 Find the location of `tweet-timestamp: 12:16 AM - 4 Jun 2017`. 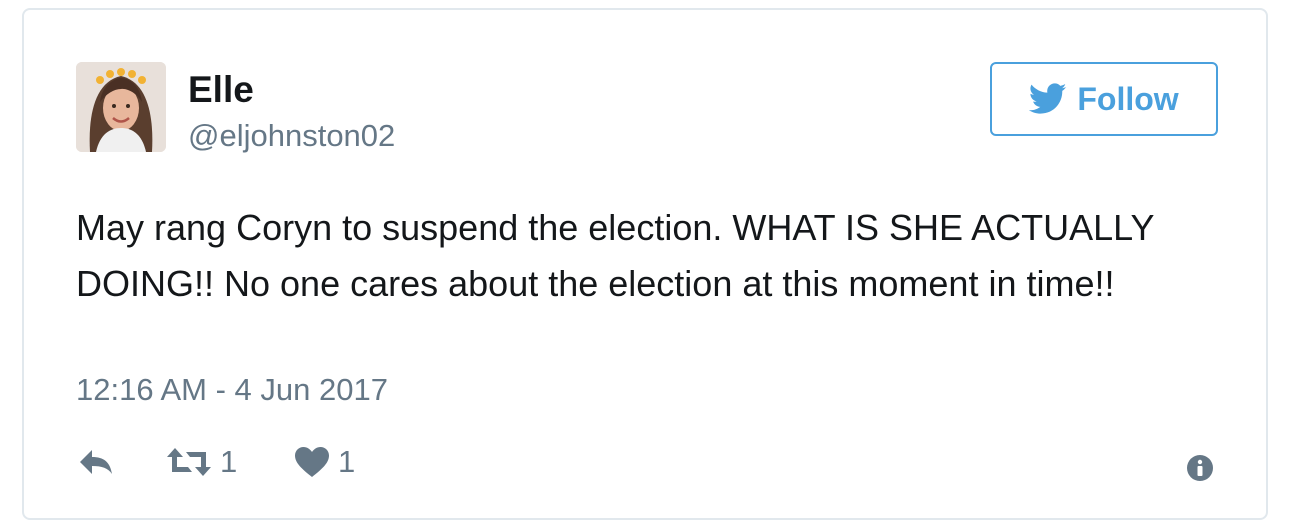

tweet-timestamp: 12:16 AM - 4 Jun 2017 is located at coordinates (232, 390).